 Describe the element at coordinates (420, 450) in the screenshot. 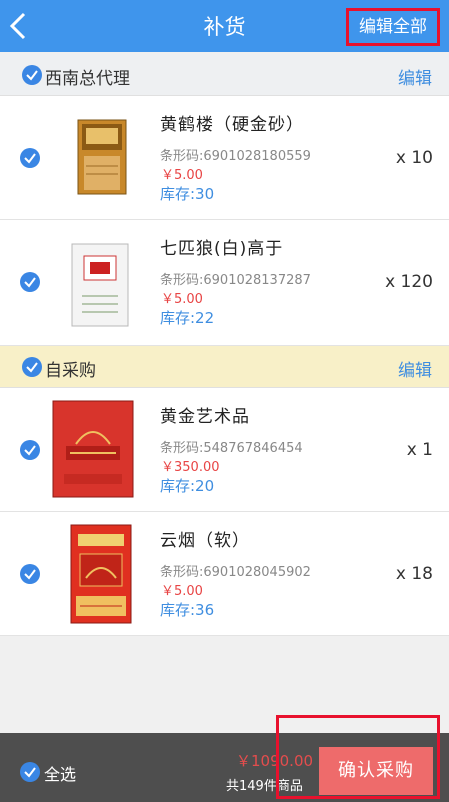

I see `product-quantity: x 1` at that location.